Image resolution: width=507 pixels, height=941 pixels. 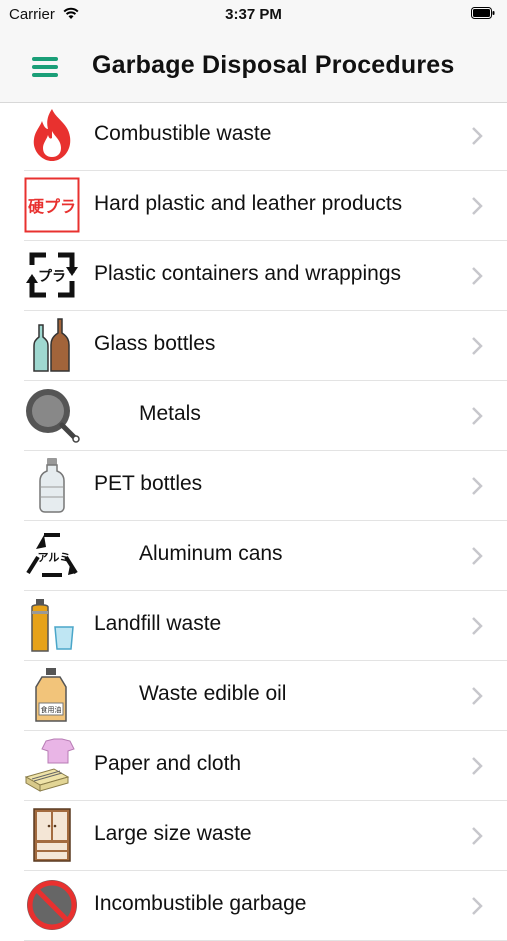 What do you see at coordinates (54, 557) in the screenshot?
I see `svg-text: アルミ` at bounding box center [54, 557].